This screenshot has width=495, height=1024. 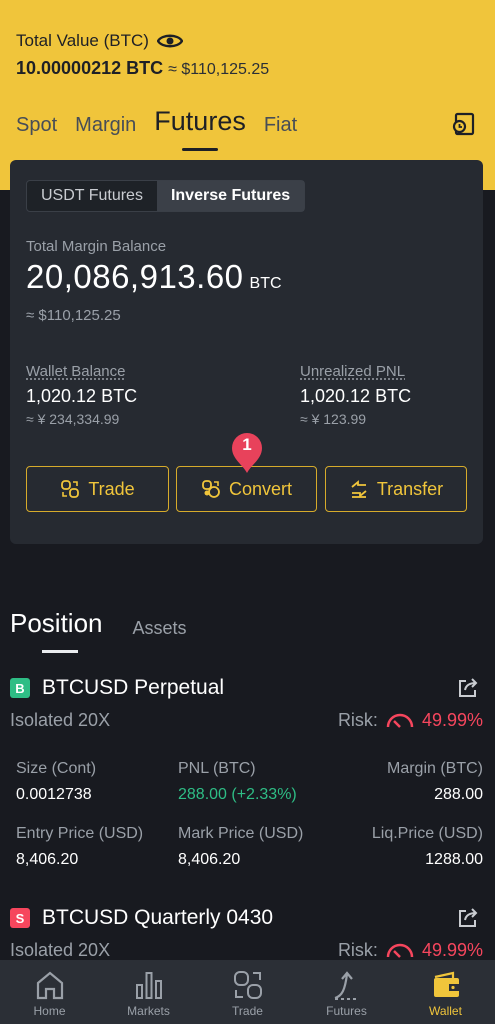 I want to click on nav-wallet: Wallet, so click(x=445, y=992).